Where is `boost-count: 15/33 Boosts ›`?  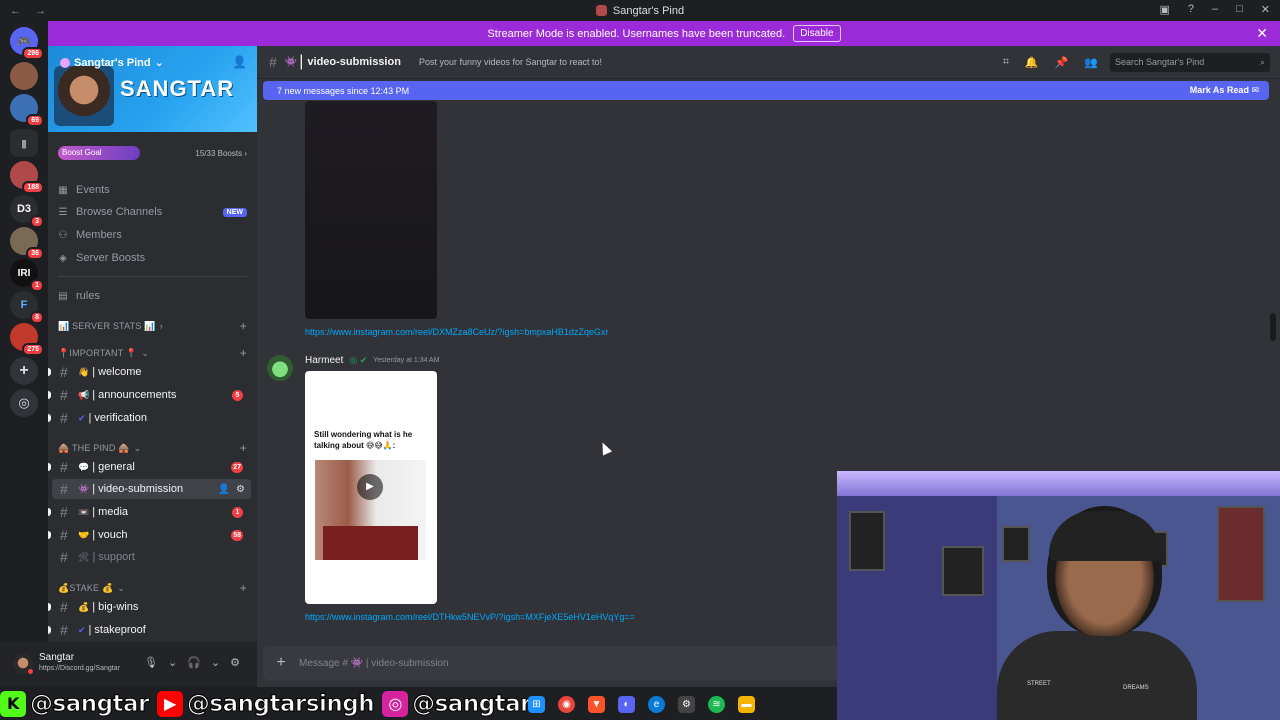 boost-count: 15/33 Boosts › is located at coordinates (221, 153).